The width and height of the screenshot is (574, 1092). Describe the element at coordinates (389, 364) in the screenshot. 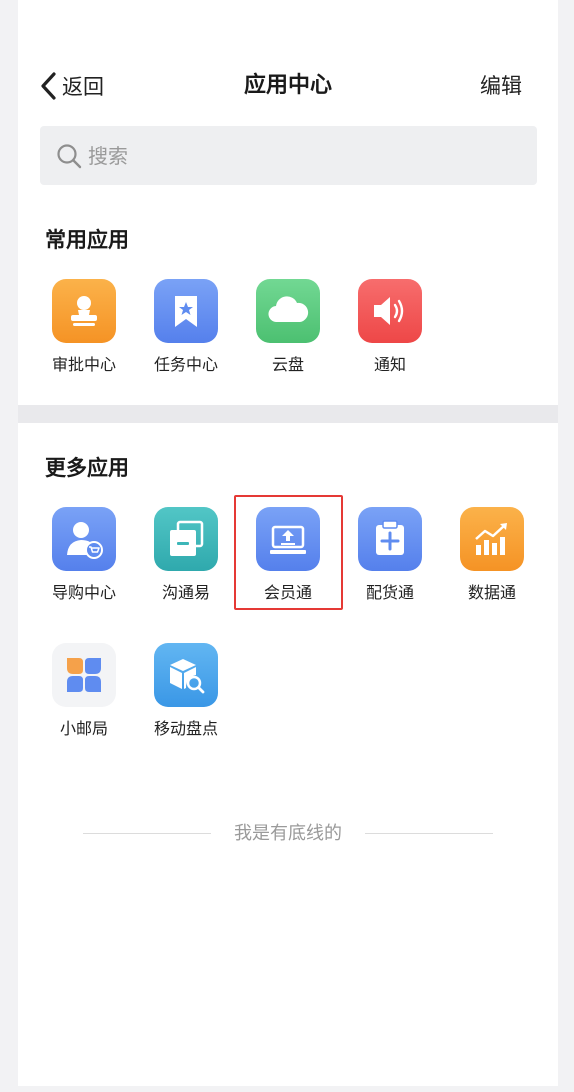

I see `app-label: 通知` at that location.